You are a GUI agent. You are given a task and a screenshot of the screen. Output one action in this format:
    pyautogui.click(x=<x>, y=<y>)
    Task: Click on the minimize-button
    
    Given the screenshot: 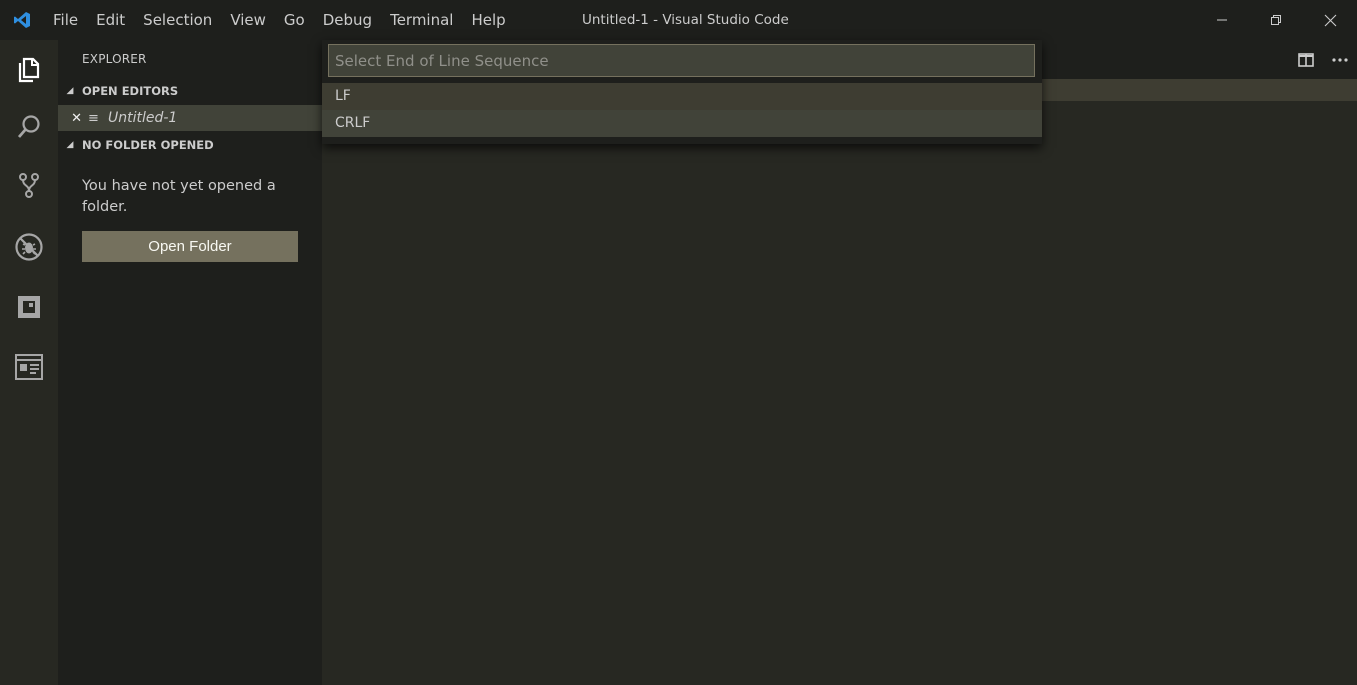 What is the action you would take?
    pyautogui.click(x=1222, y=20)
    